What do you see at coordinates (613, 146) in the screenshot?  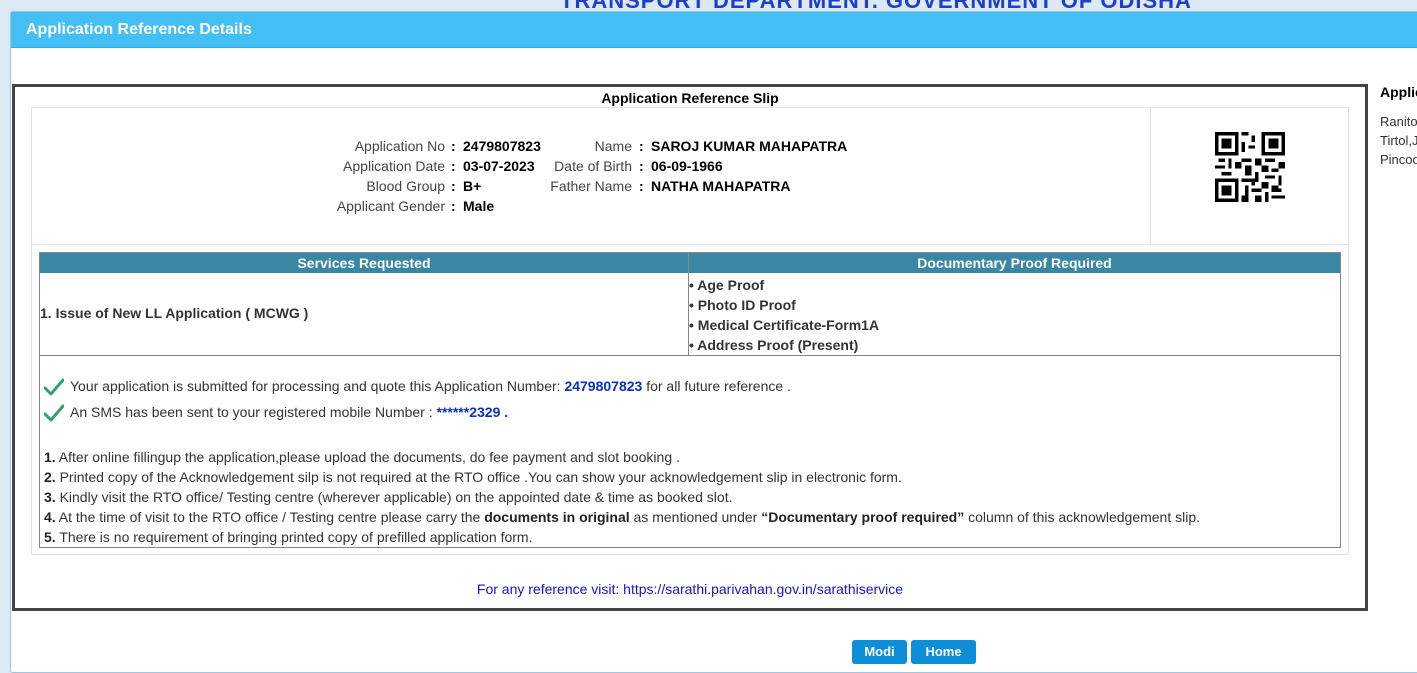 I see `name-label: Name` at bounding box center [613, 146].